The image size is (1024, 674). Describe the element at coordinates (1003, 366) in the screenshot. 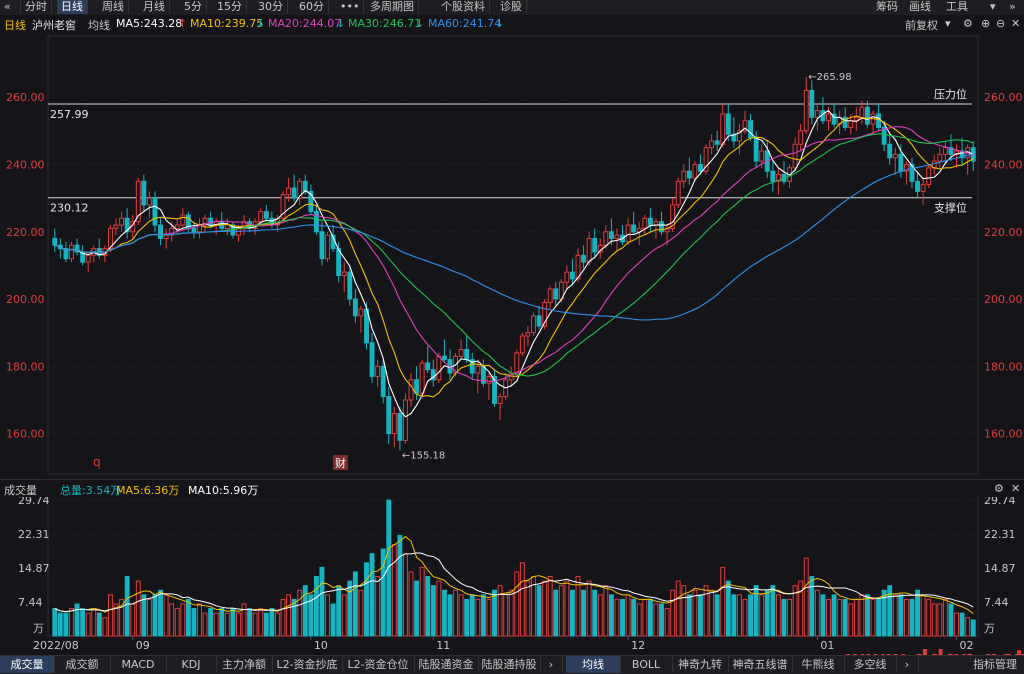

I see `price-tick-label-right: 180.00` at that location.